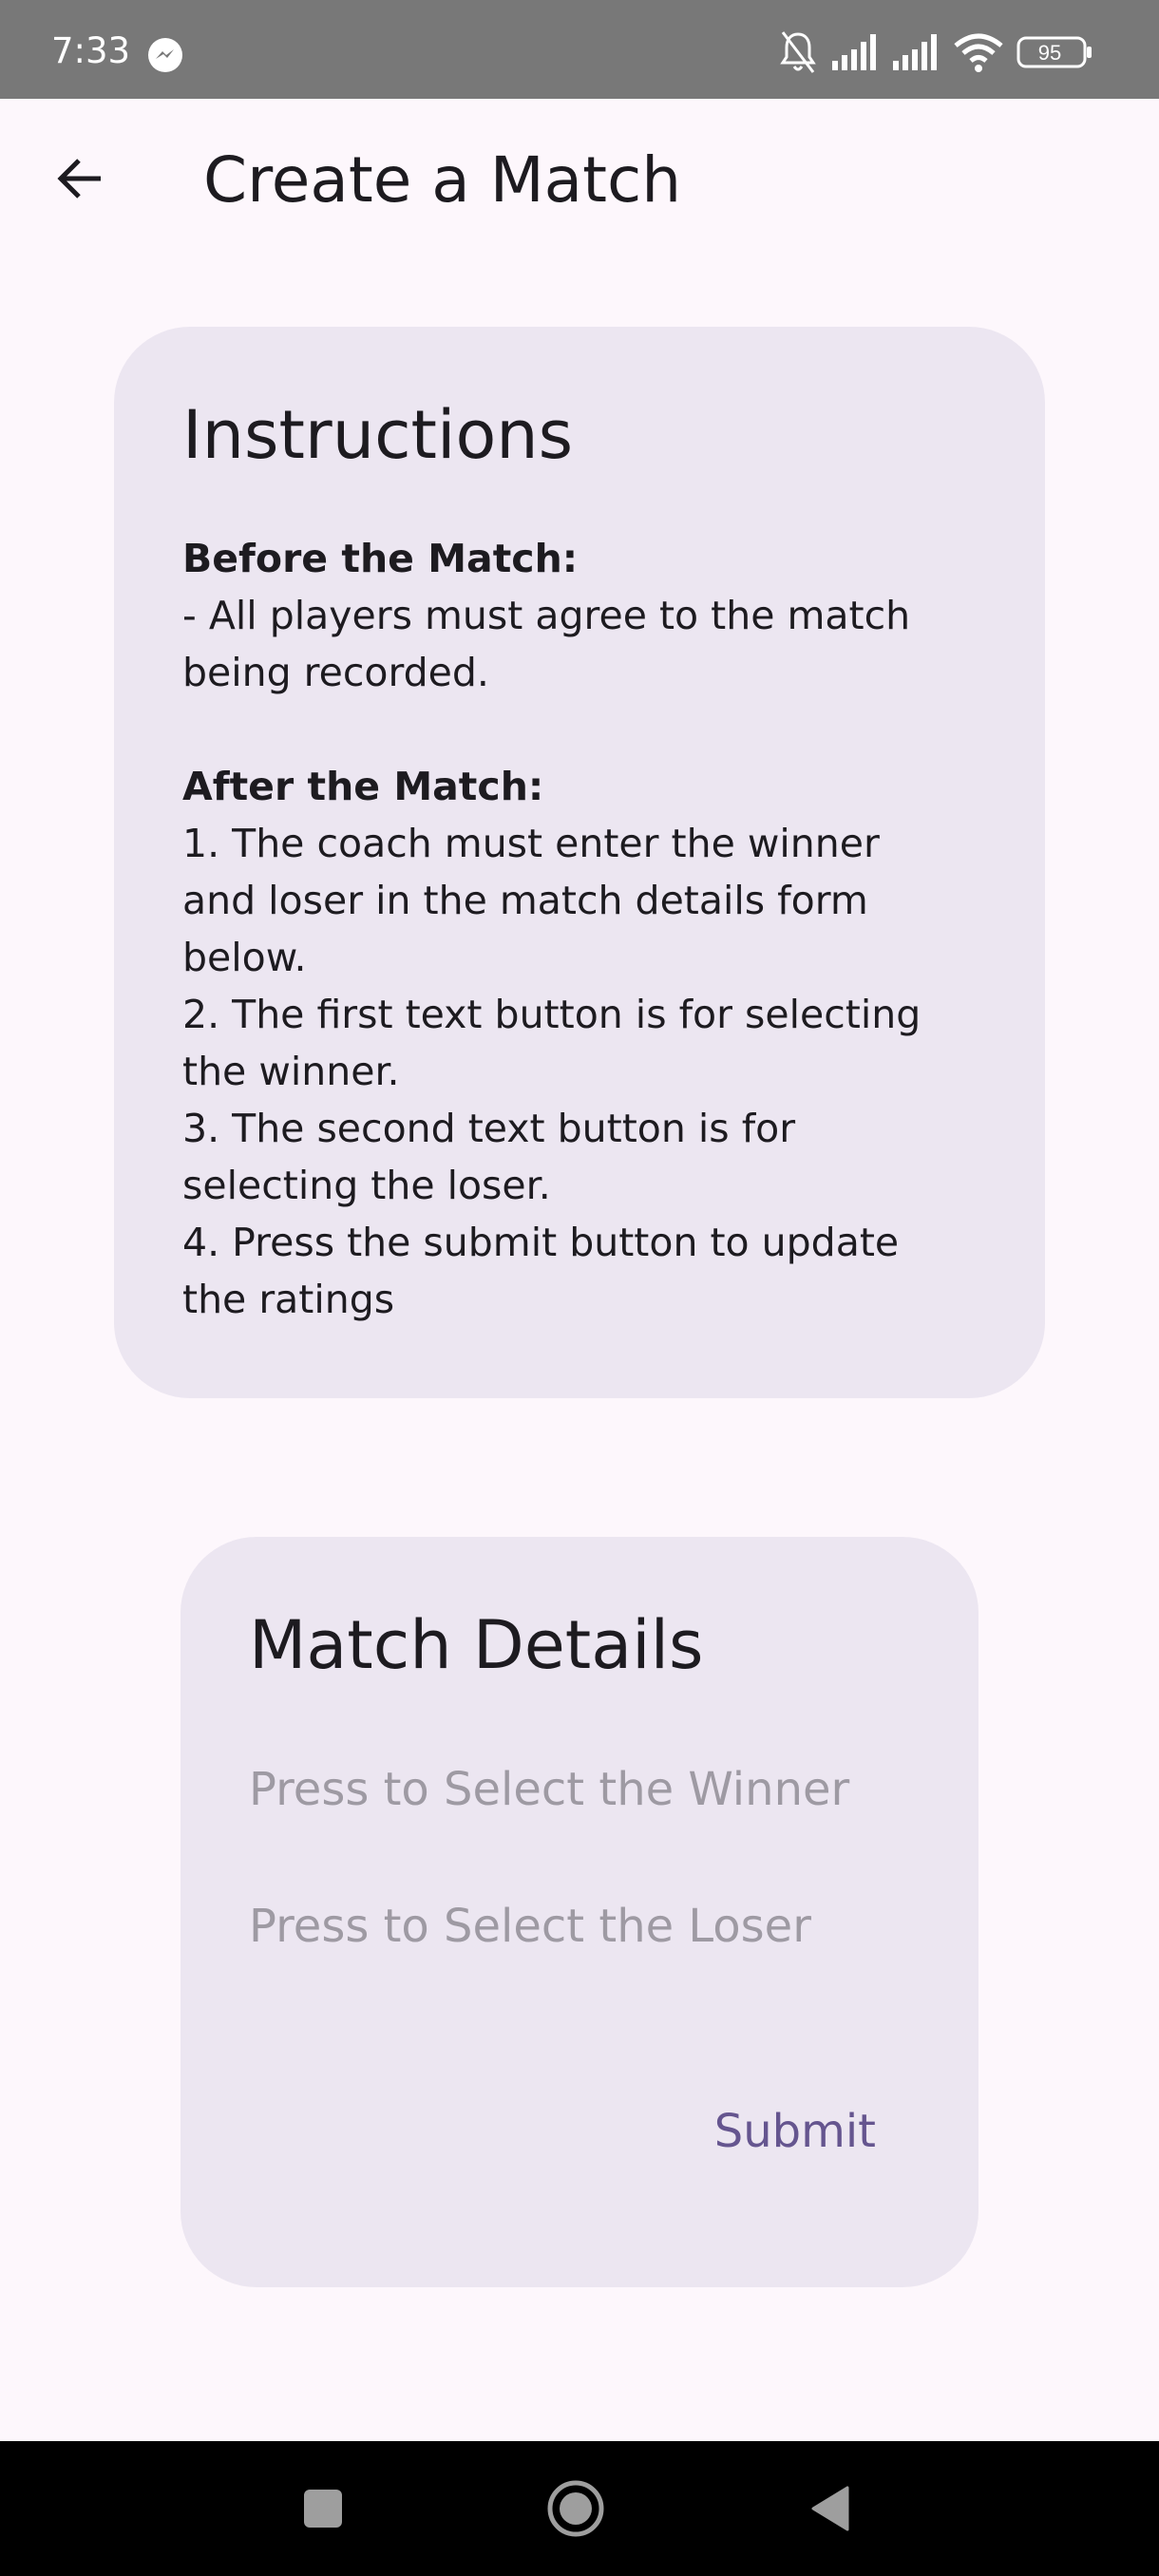  I want to click on submit-button: Submit, so click(795, 2131).